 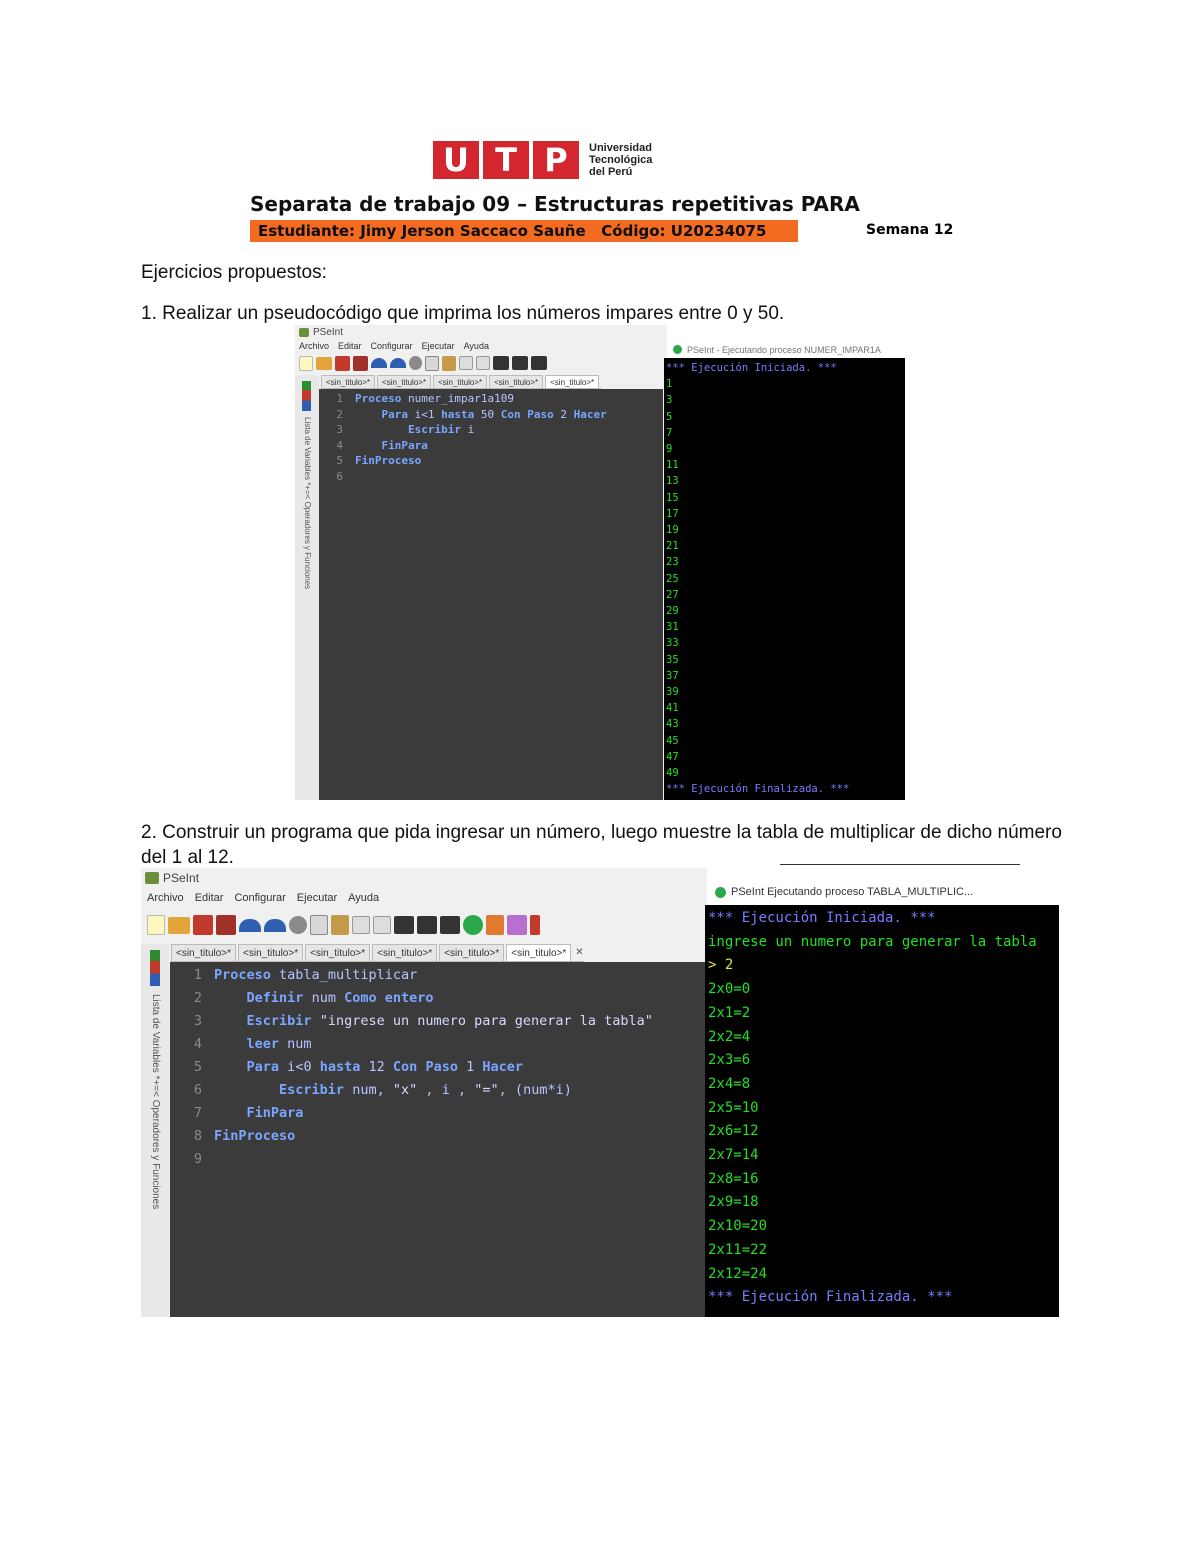 I want to click on console-output-line: 2x5=10, so click(x=733, y=1107).